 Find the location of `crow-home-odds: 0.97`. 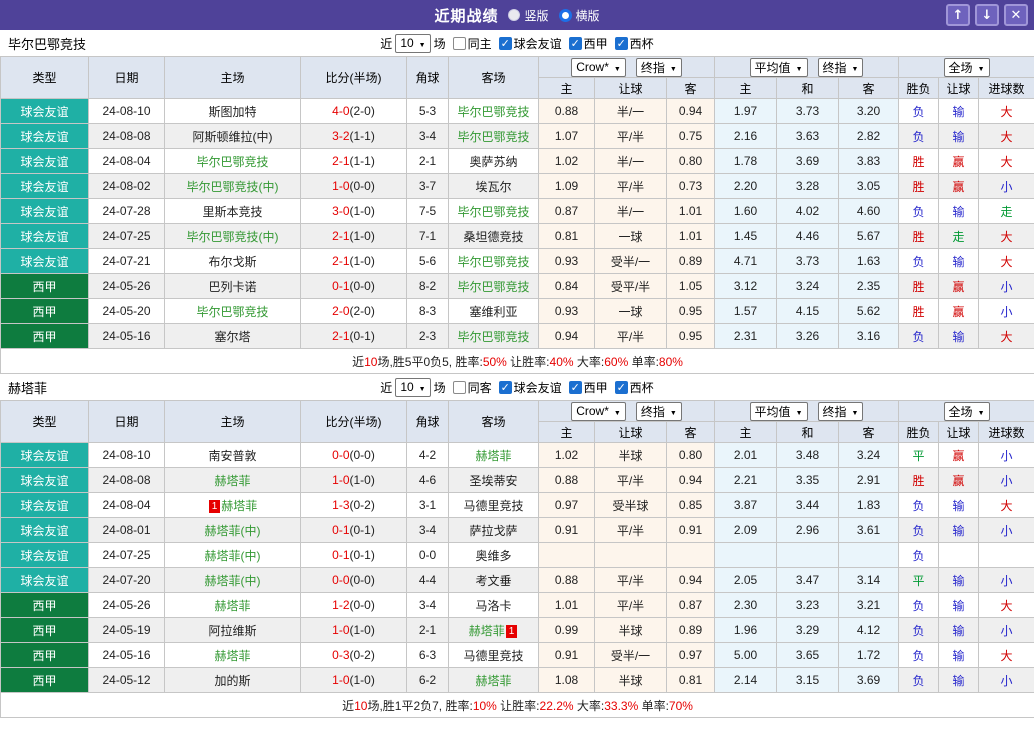

crow-home-odds: 0.97 is located at coordinates (566, 505).